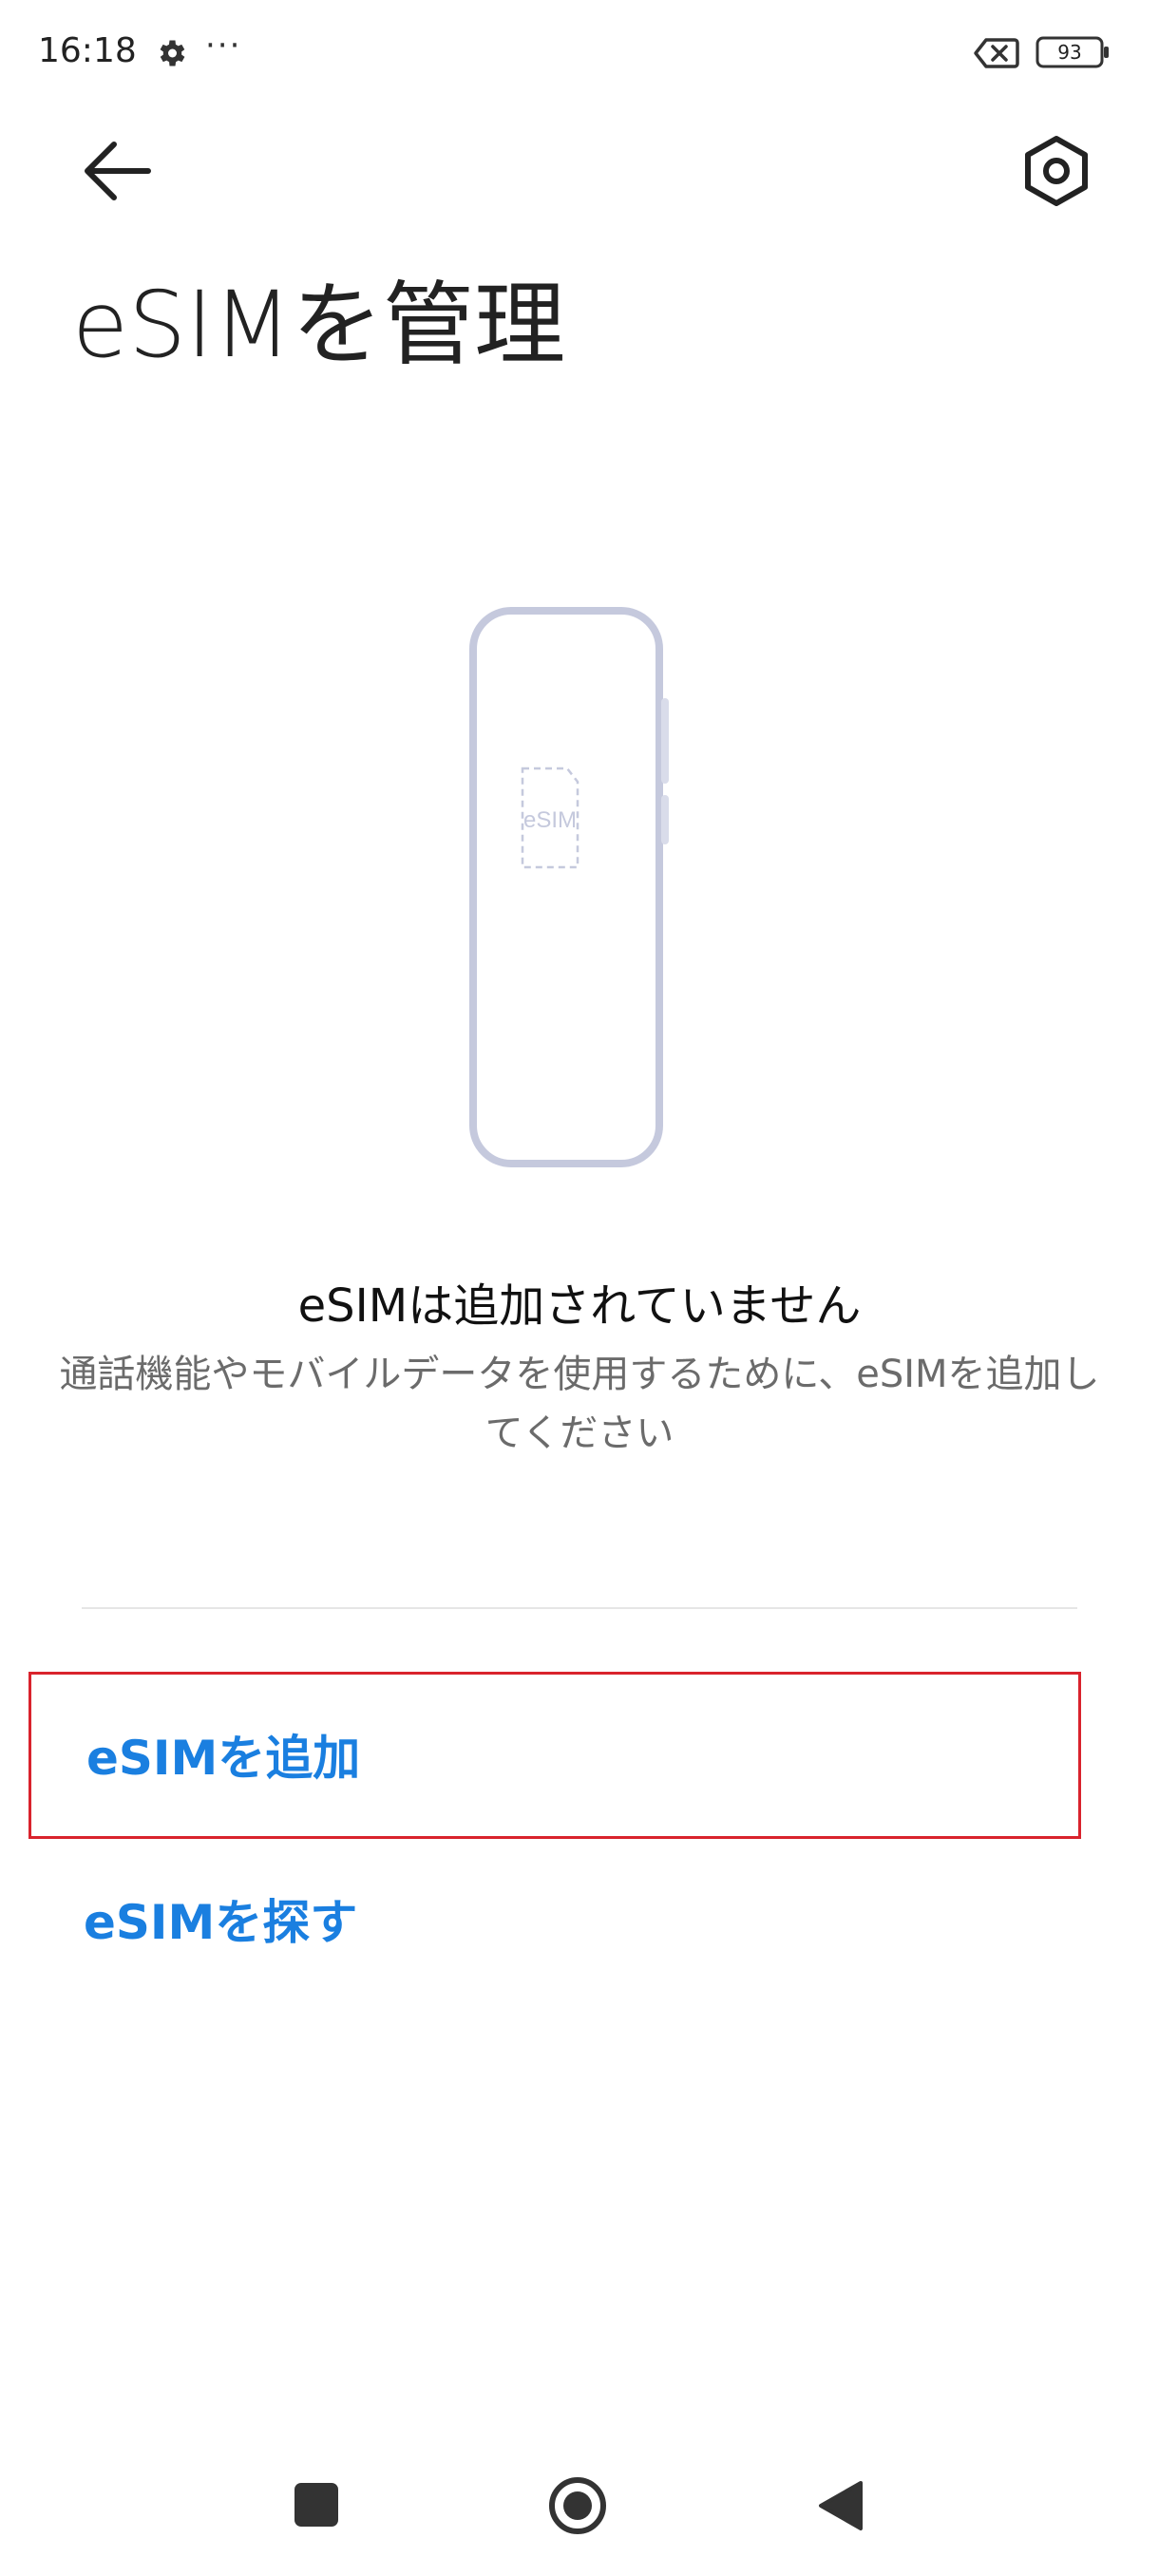 Image resolution: width=1159 pixels, height=2576 pixels. What do you see at coordinates (996, 53) in the screenshot?
I see `no-sim-icon` at bounding box center [996, 53].